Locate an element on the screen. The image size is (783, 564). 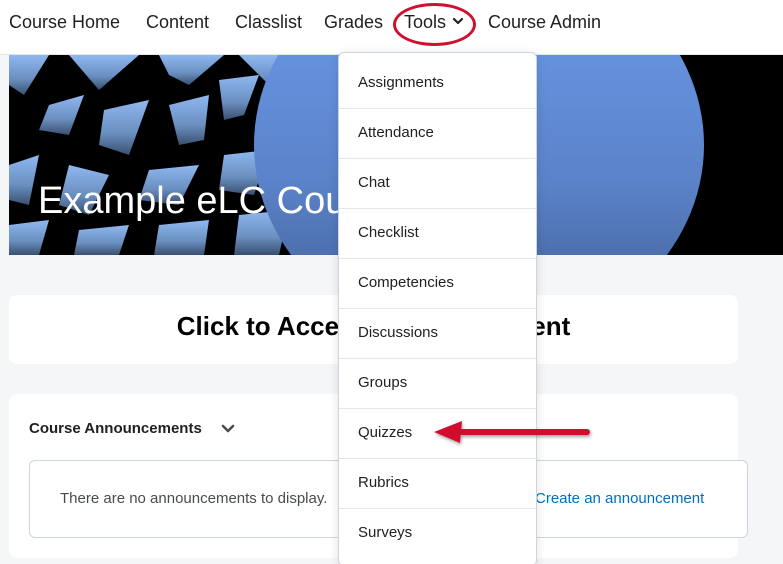
nav-course-admin: Course Admin is located at coordinates (544, 22).